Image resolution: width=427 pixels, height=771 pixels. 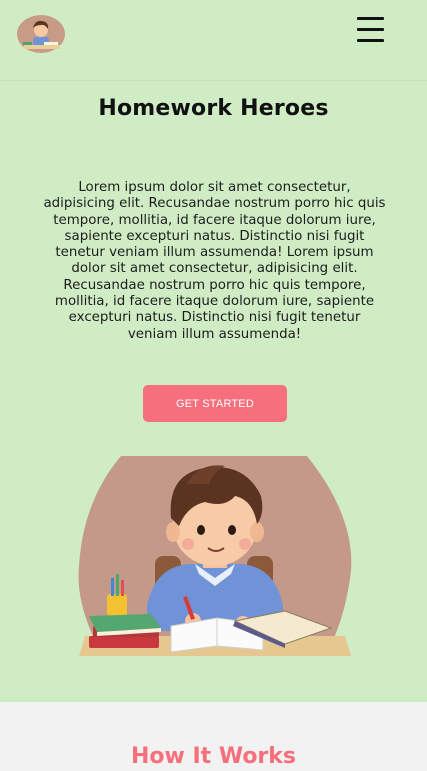 What do you see at coordinates (371, 30) in the screenshot?
I see `hamburger-menu-icon` at bounding box center [371, 30].